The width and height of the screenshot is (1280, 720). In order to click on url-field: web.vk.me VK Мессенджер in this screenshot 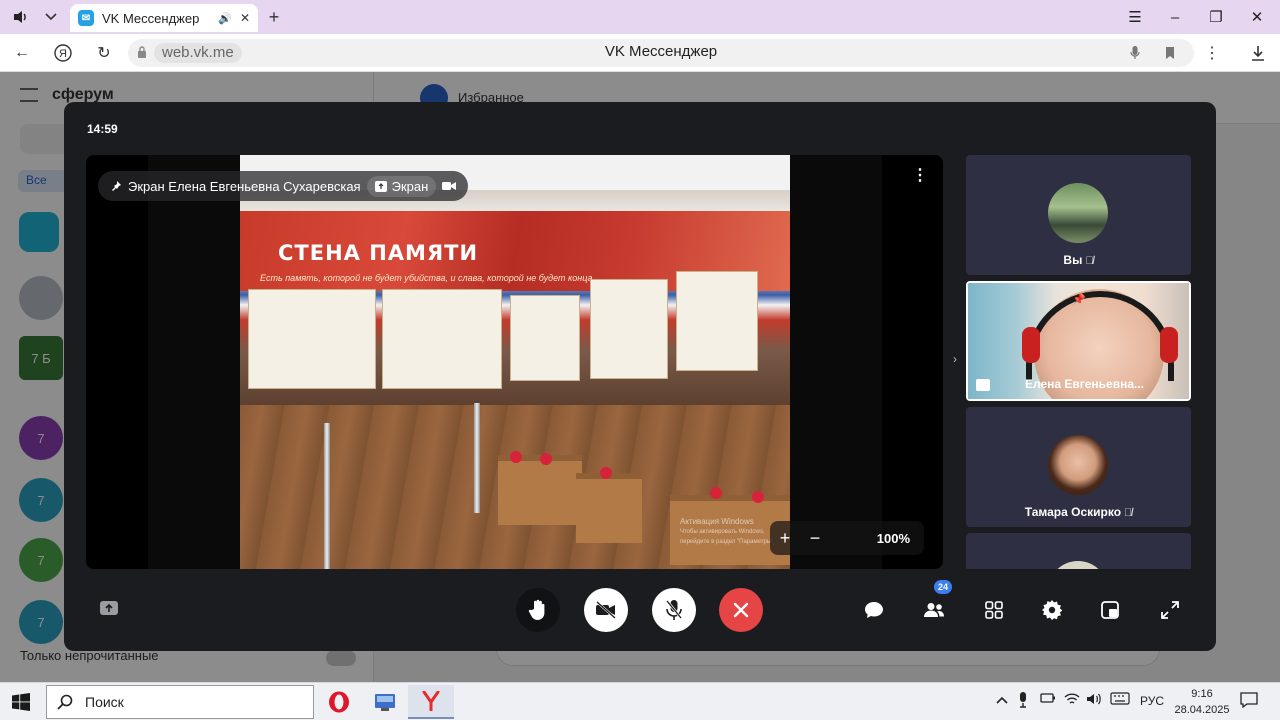, I will do `click(661, 53)`.